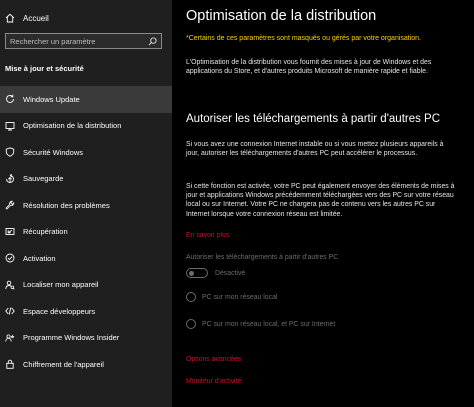 This screenshot has height=407, width=474. I want to click on section-title: Mise à jour et sécurité, so click(44, 68).